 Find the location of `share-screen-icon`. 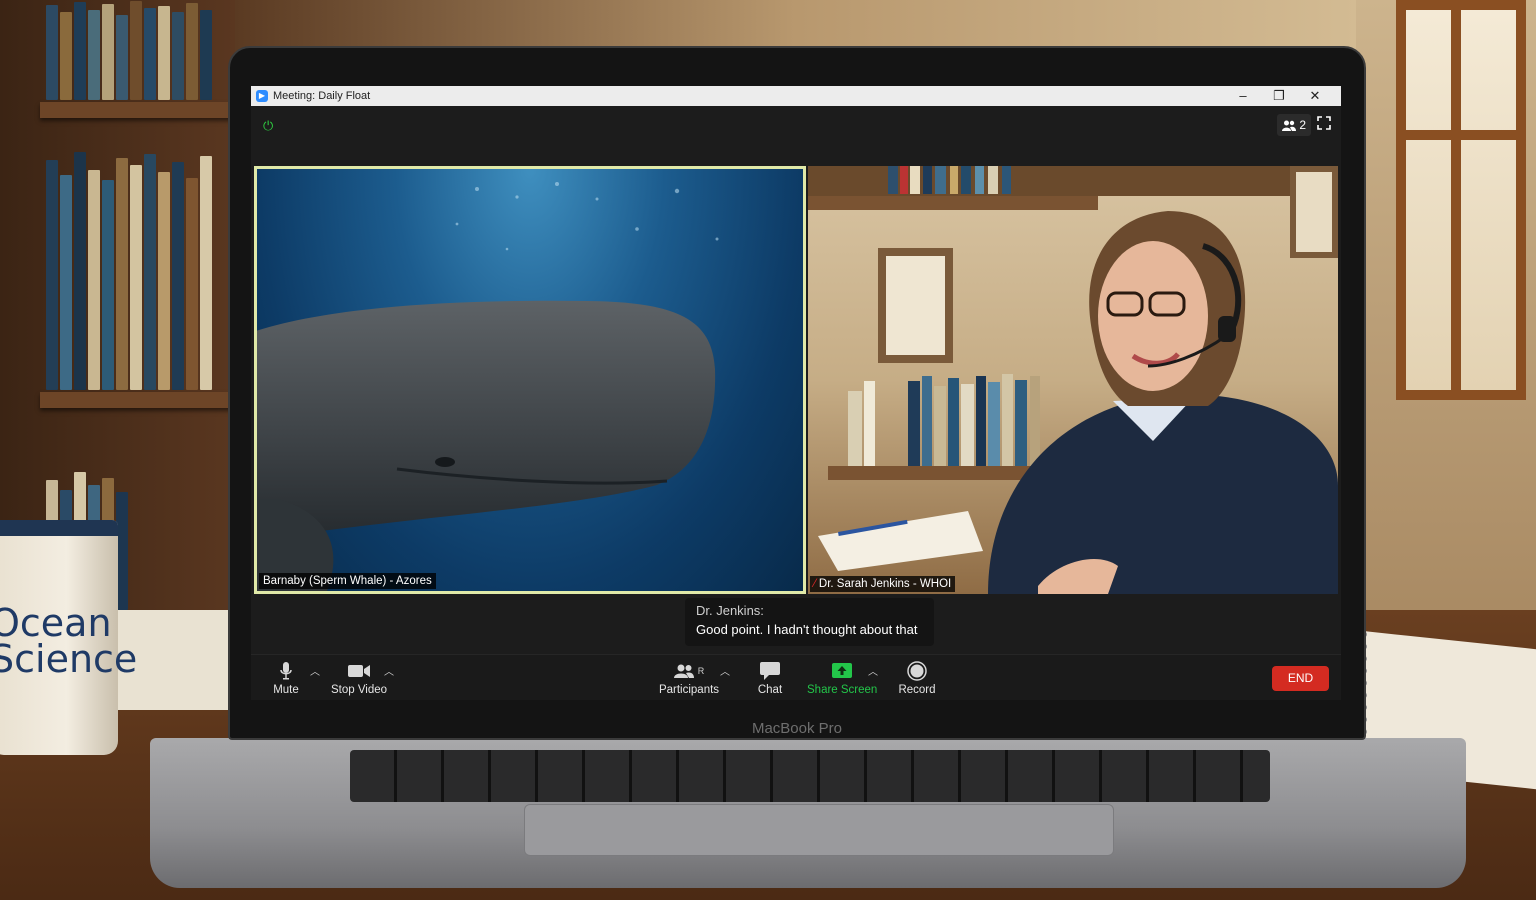

share-screen-icon is located at coordinates (842, 670).